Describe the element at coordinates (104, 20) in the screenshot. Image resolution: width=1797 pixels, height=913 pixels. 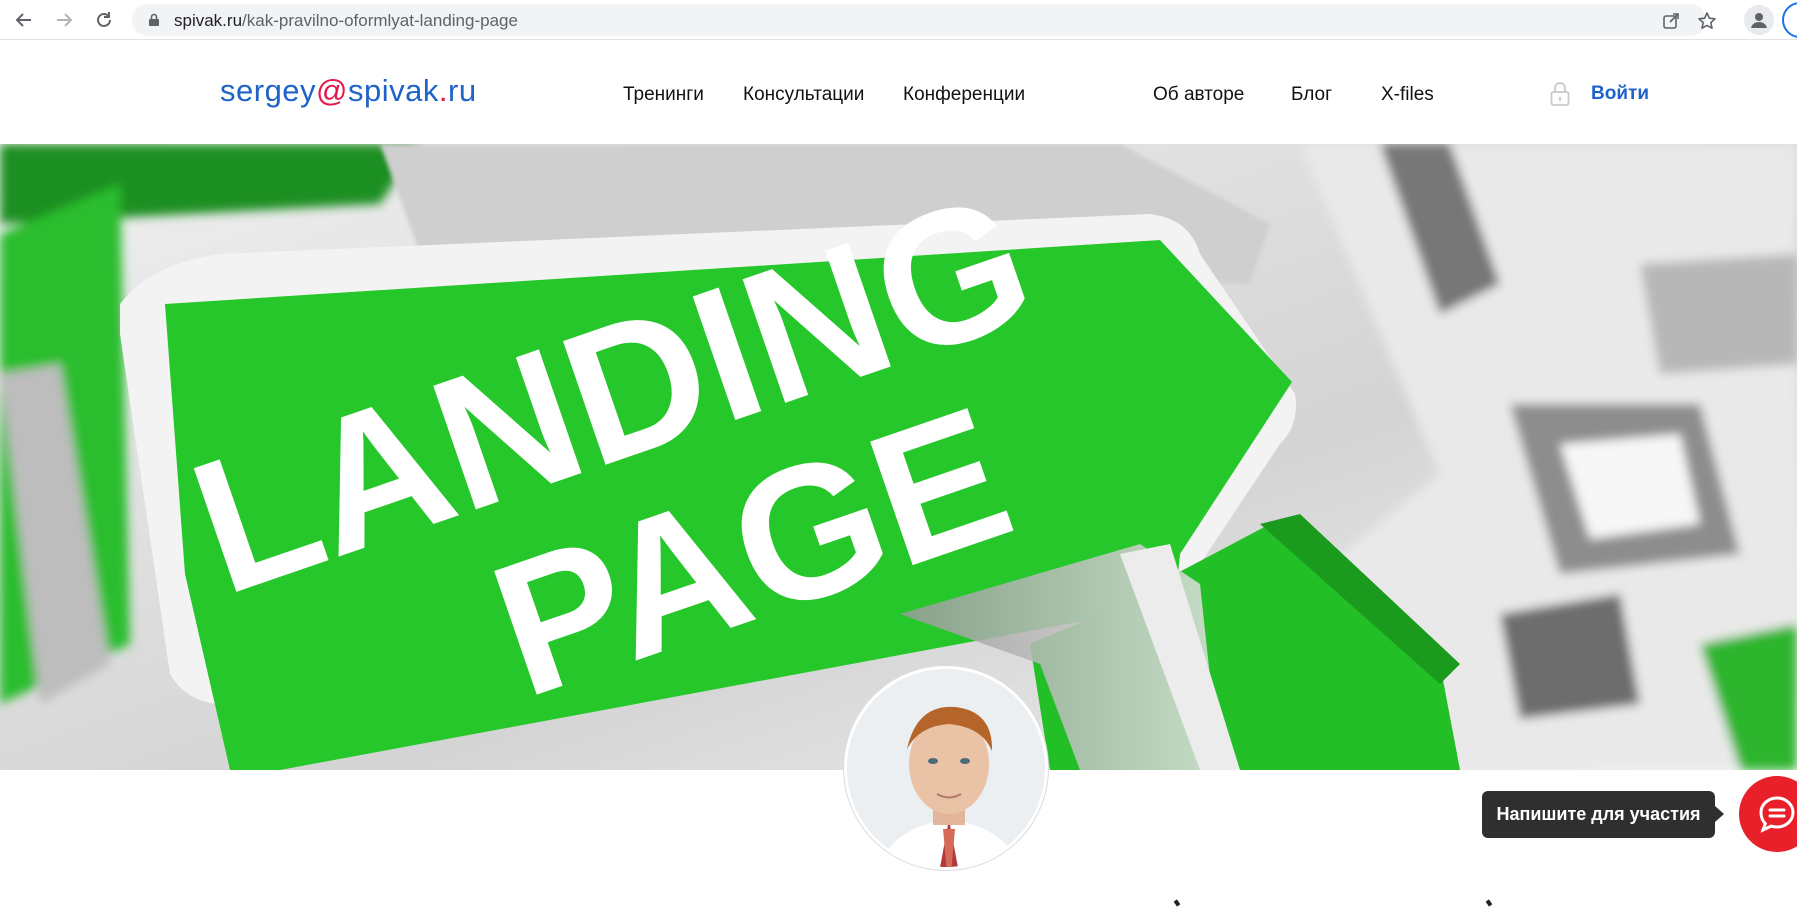
I see `reload-icon` at that location.